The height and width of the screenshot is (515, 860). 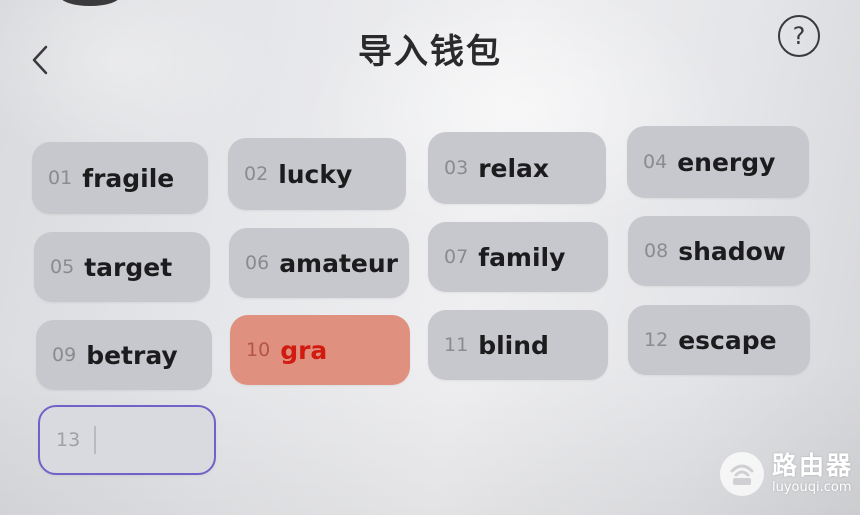 What do you see at coordinates (95, 440) in the screenshot?
I see `text-cursor` at bounding box center [95, 440].